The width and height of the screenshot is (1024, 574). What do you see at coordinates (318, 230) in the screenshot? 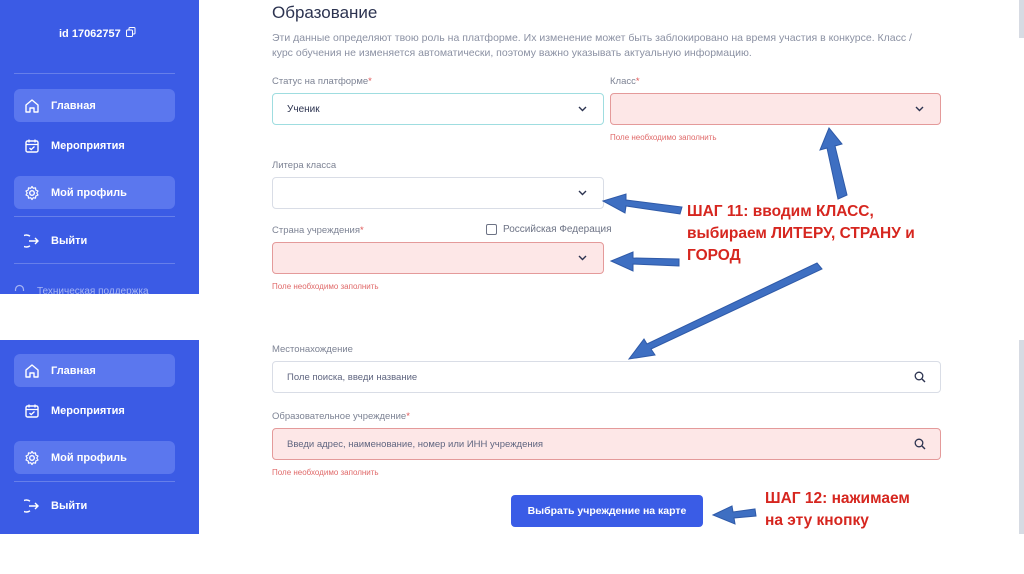
I see `country-label: Страна учреждения*` at bounding box center [318, 230].